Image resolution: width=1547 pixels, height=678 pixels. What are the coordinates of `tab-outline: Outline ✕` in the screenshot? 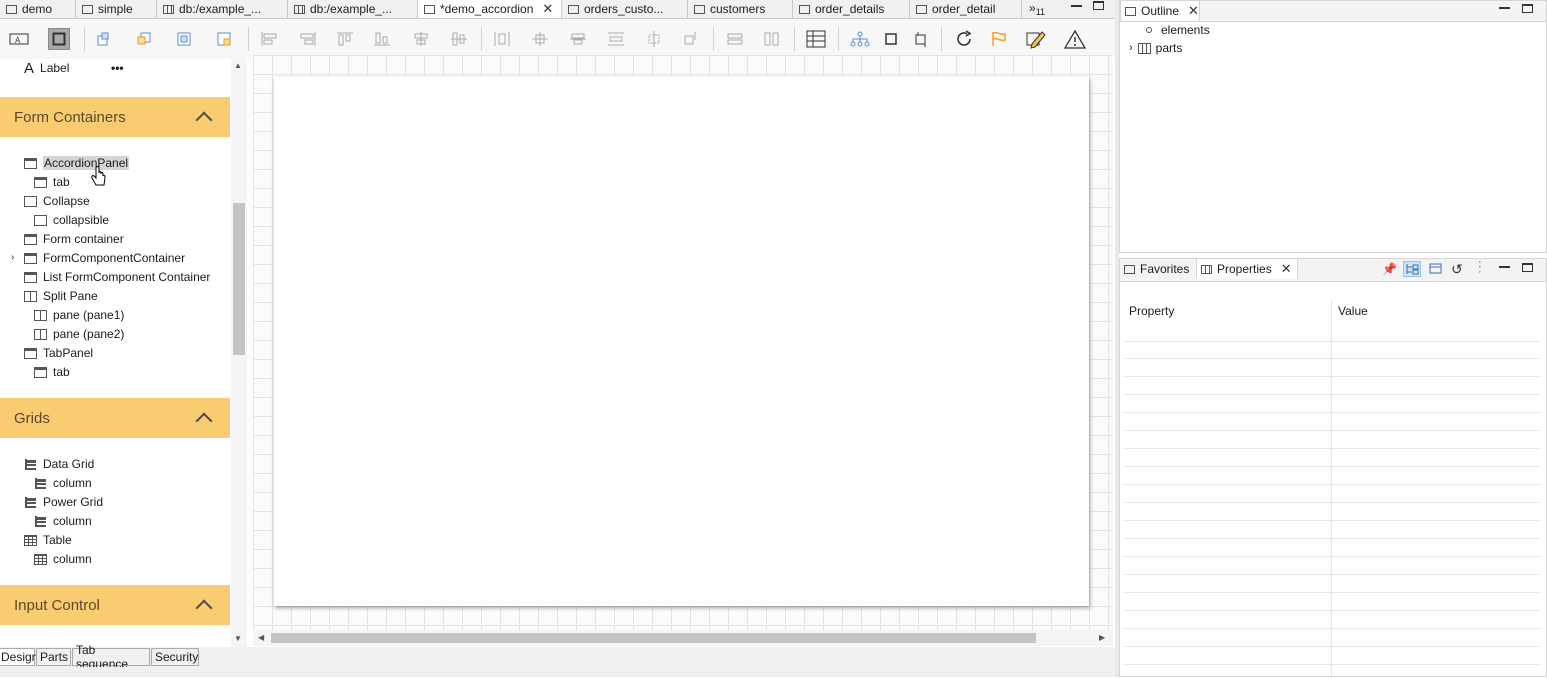 It's located at (1160, 11).